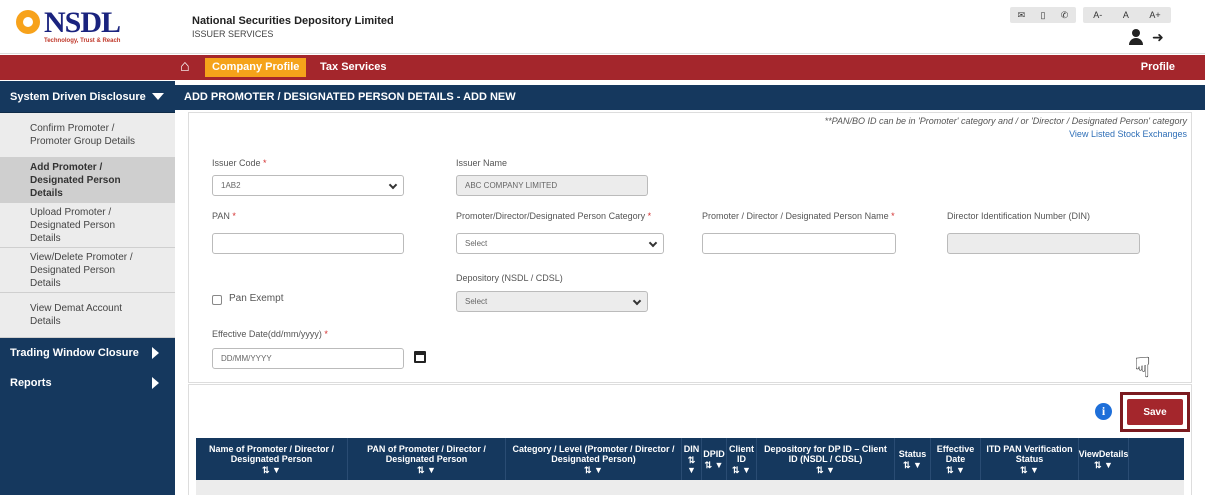  I want to click on nsdl-logo: NSDL Technology, Trust & Reach, so click(85, 27).